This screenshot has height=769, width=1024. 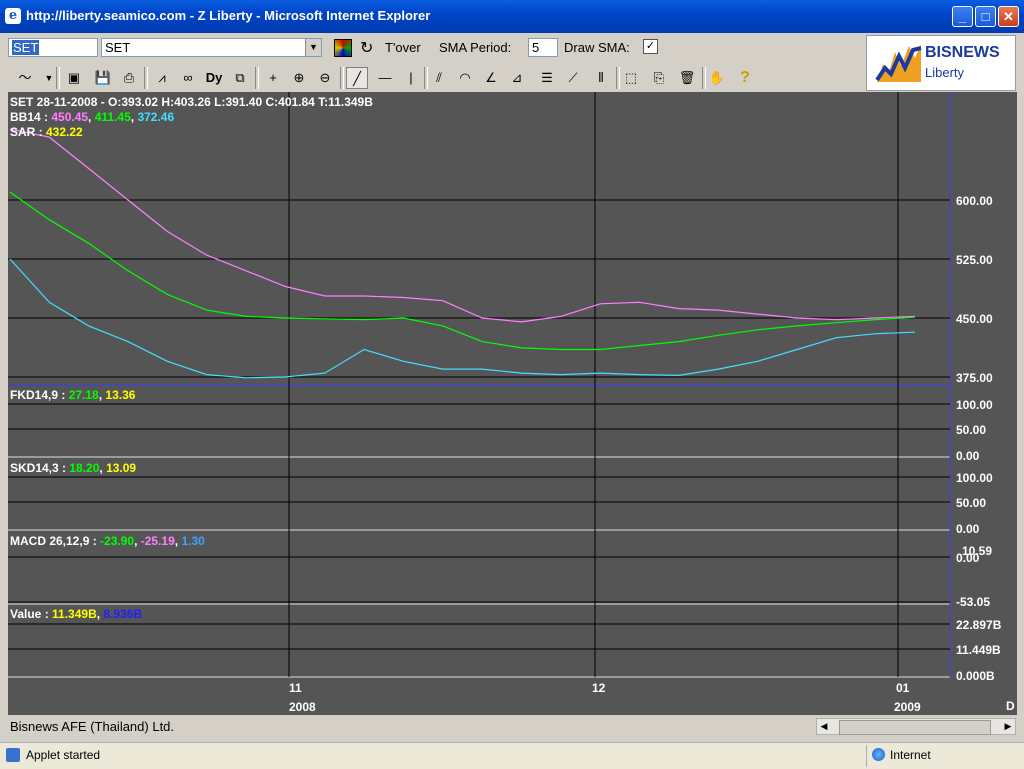 I want to click on arc-icon: ◠, so click(x=465, y=78).